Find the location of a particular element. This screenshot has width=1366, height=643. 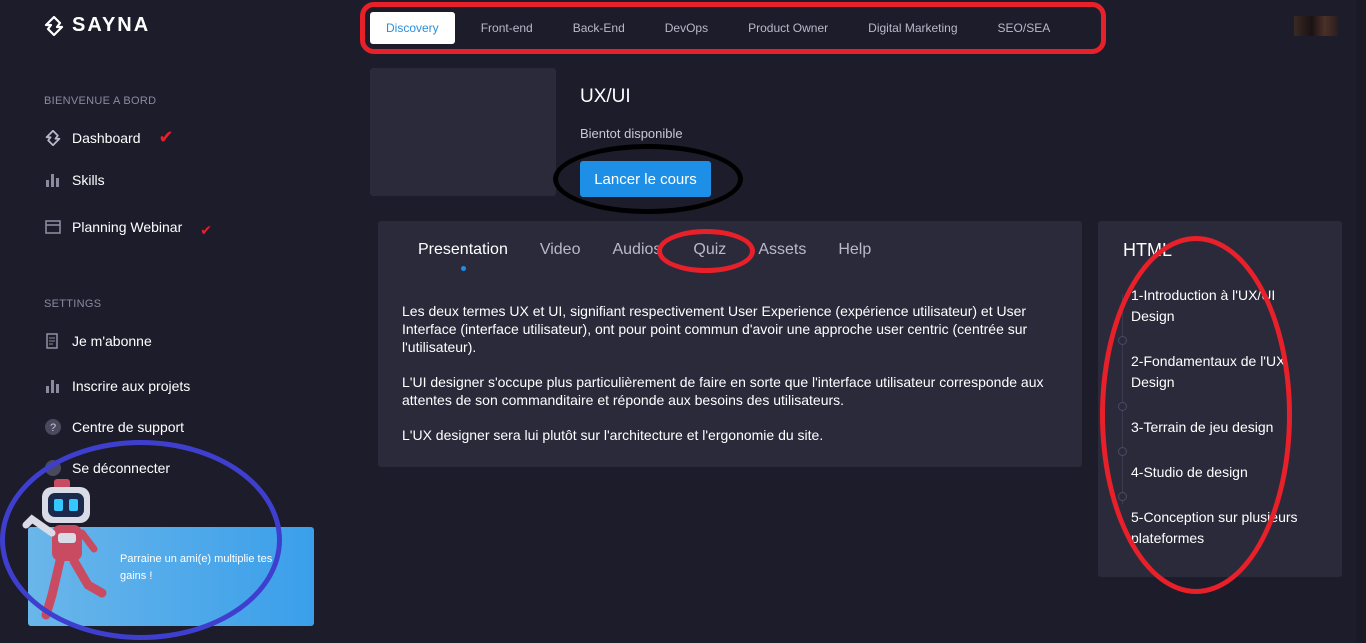

robot-mascot-icon is located at coordinates (64, 549).